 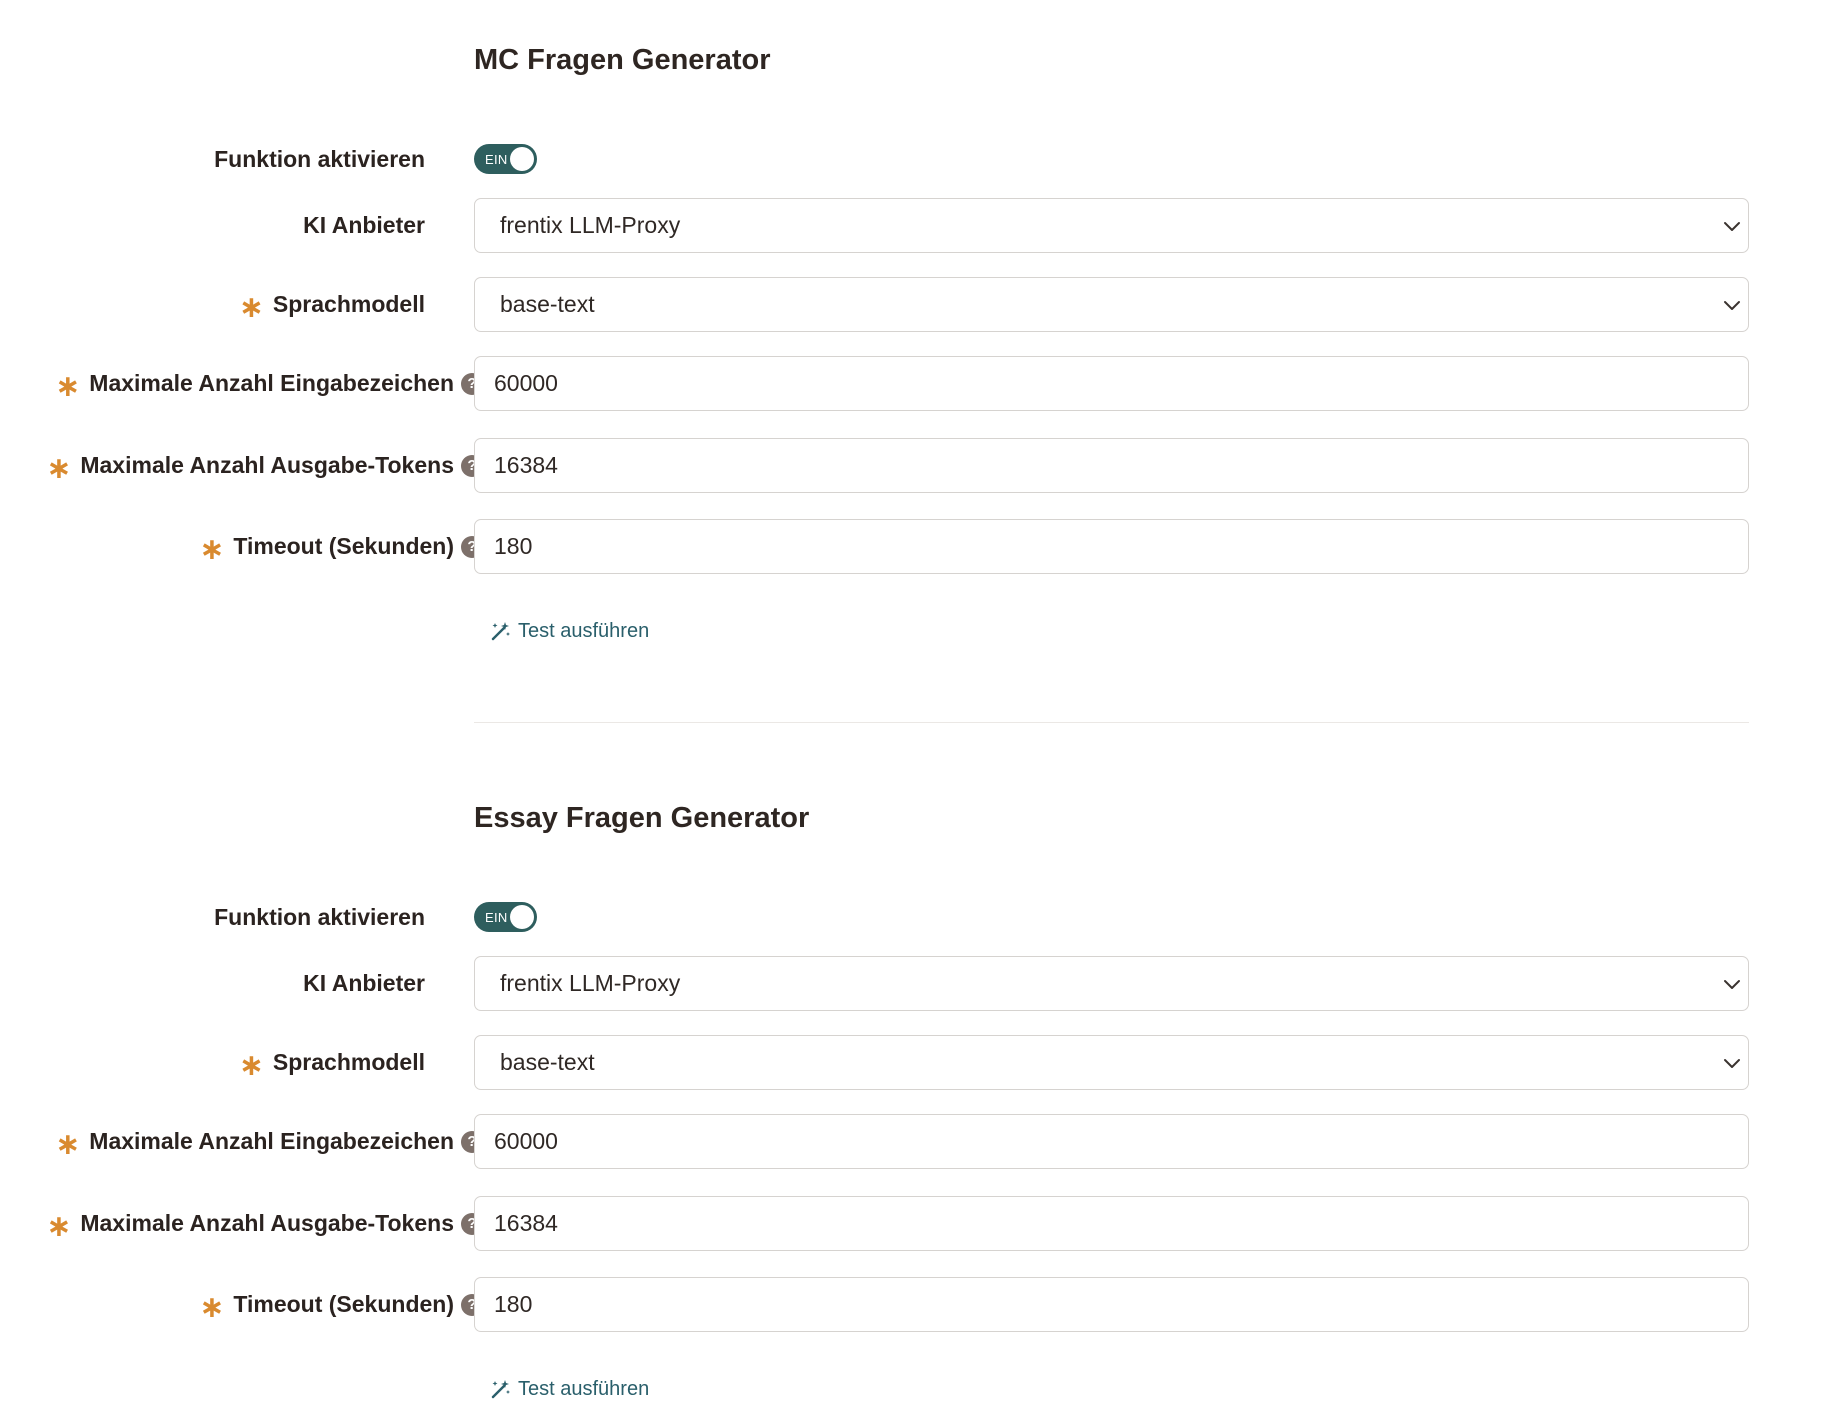 I want to click on section-title: MC Fragen Generator, so click(x=622, y=60).